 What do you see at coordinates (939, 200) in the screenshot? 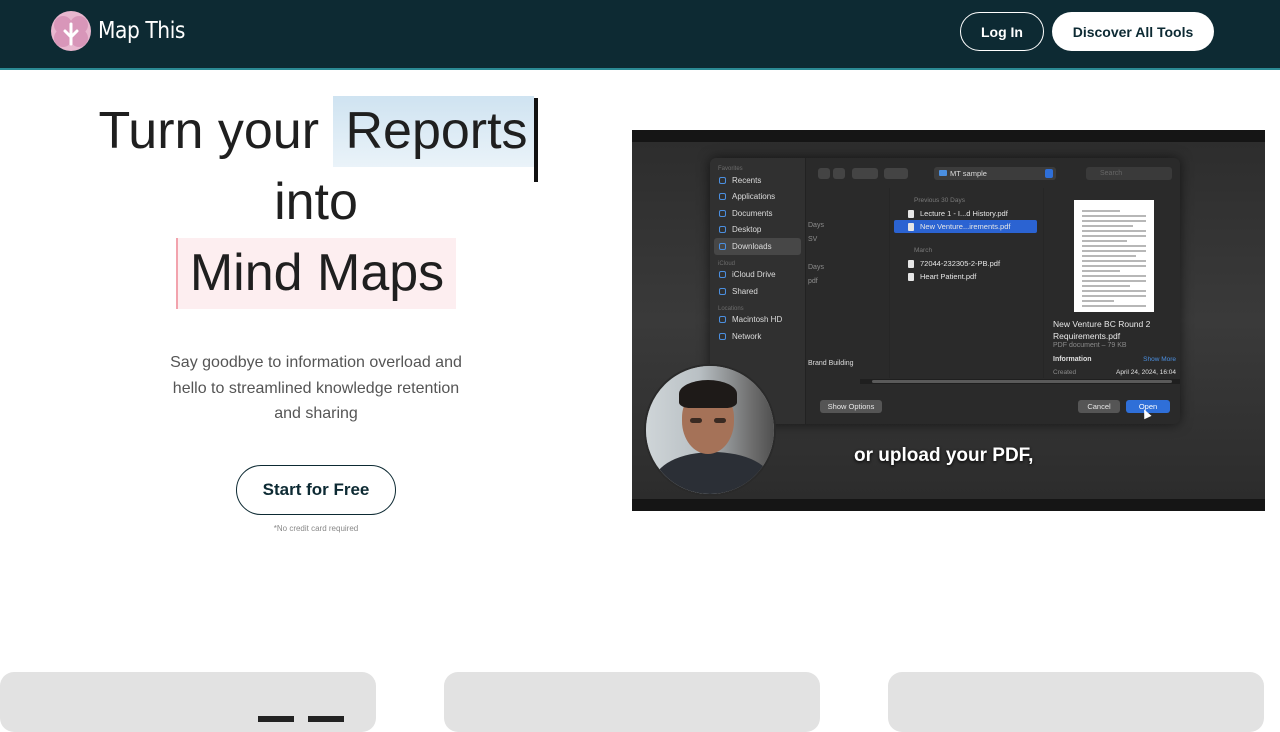
I see `file-group-header: Previous 30 Days` at bounding box center [939, 200].